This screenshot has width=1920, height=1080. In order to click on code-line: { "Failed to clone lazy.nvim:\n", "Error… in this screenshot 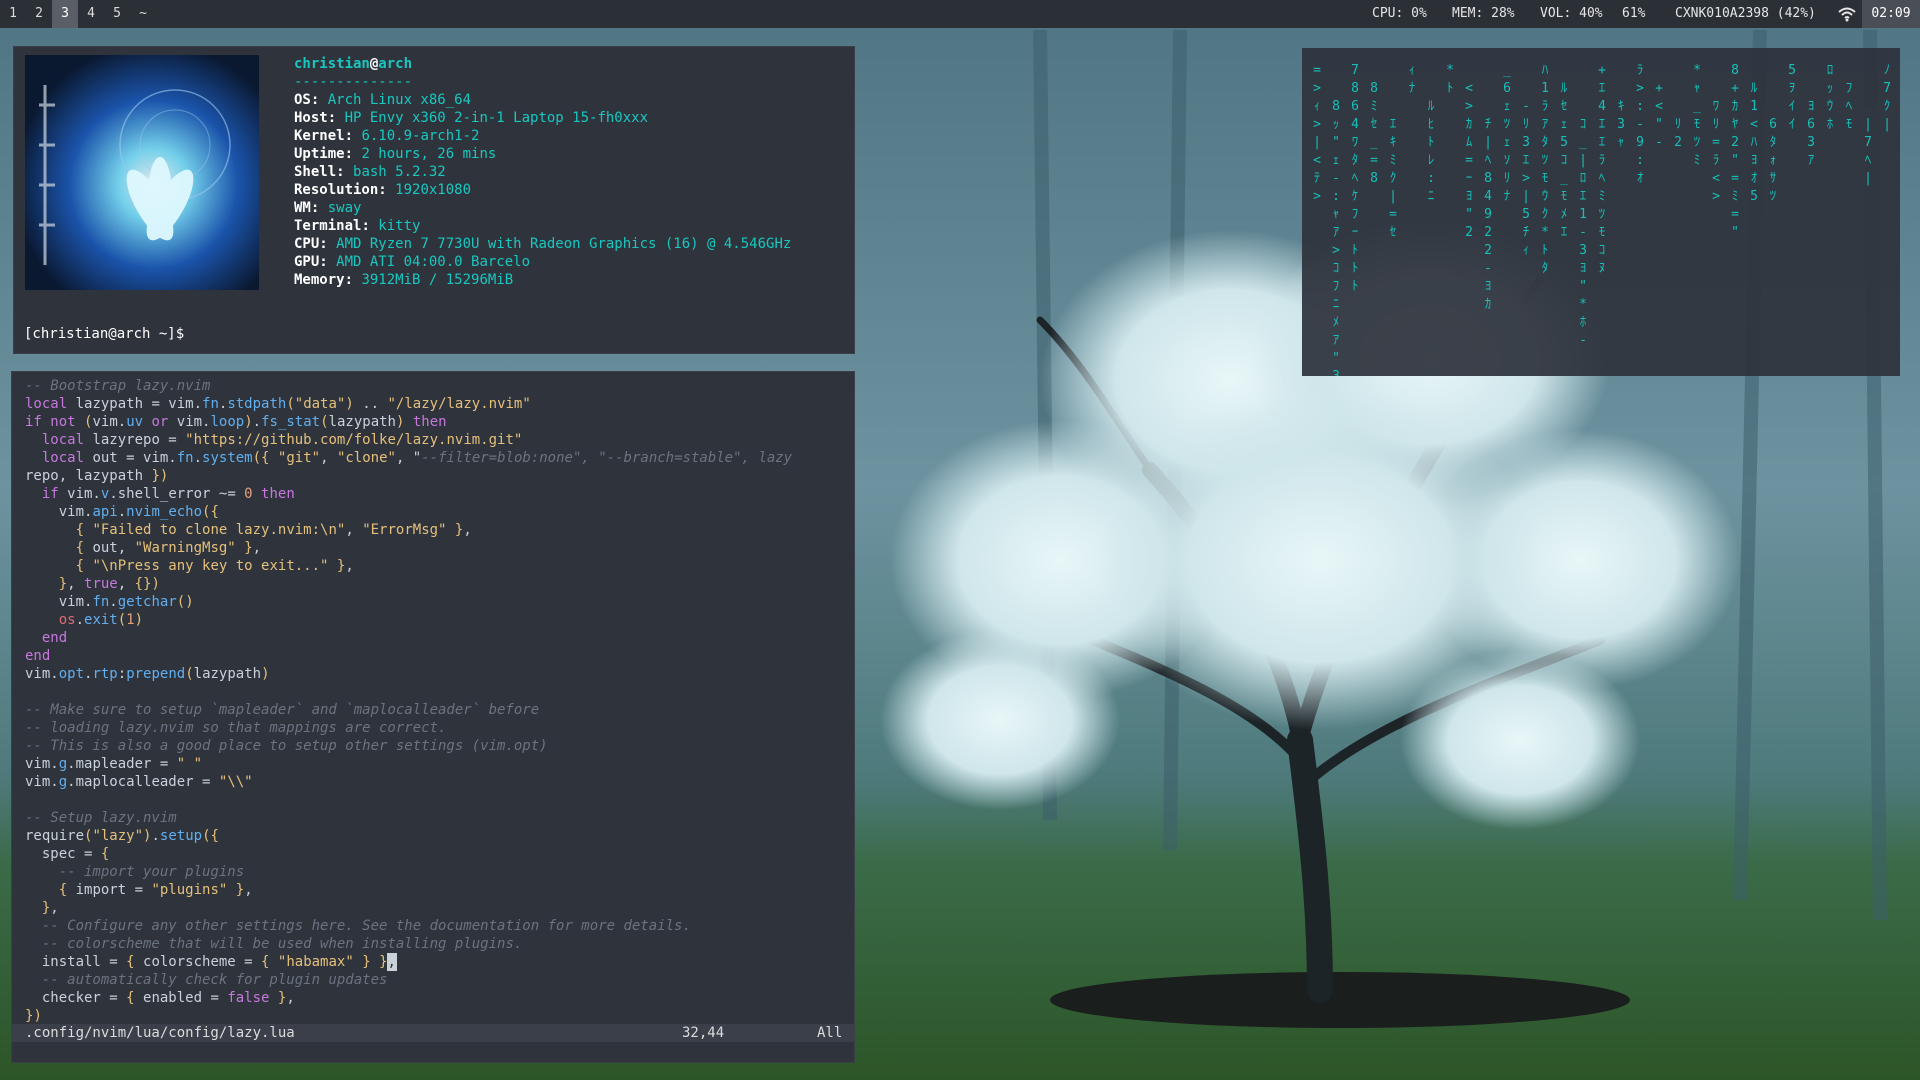, I will do `click(248, 530)`.